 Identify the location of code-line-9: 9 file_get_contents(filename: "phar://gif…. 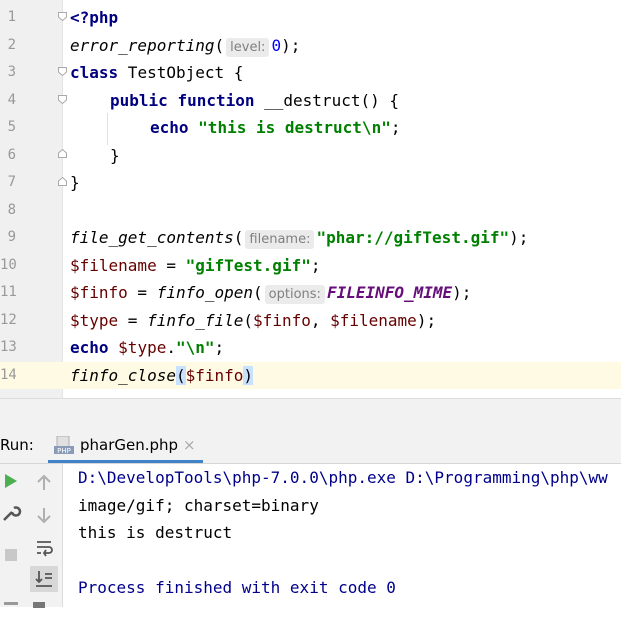
(310, 238).